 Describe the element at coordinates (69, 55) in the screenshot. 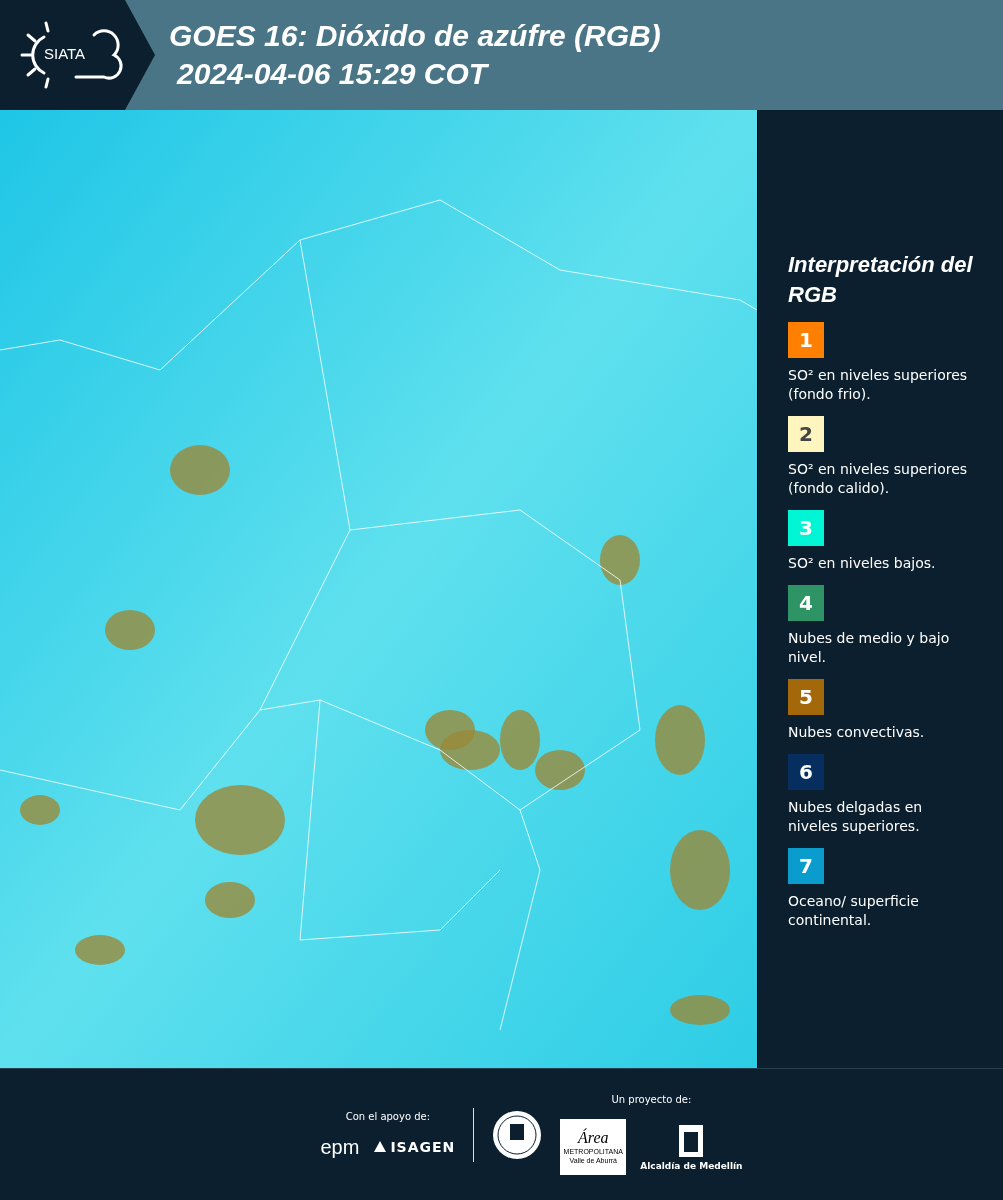

I see `siata-logo: SIATA` at that location.